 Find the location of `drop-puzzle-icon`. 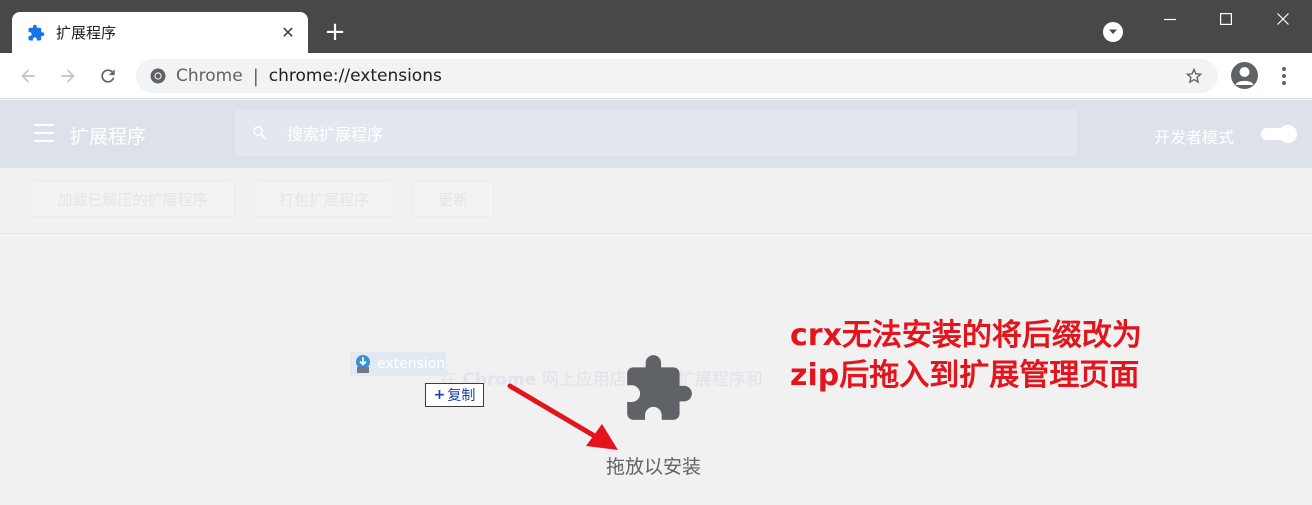

drop-puzzle-icon is located at coordinates (658, 389).